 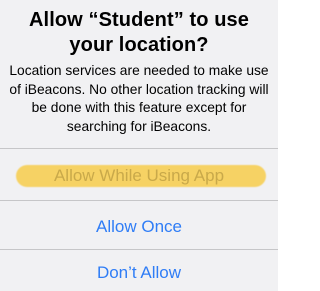 I want to click on allow-once-button: Allow Once, so click(x=139, y=227).